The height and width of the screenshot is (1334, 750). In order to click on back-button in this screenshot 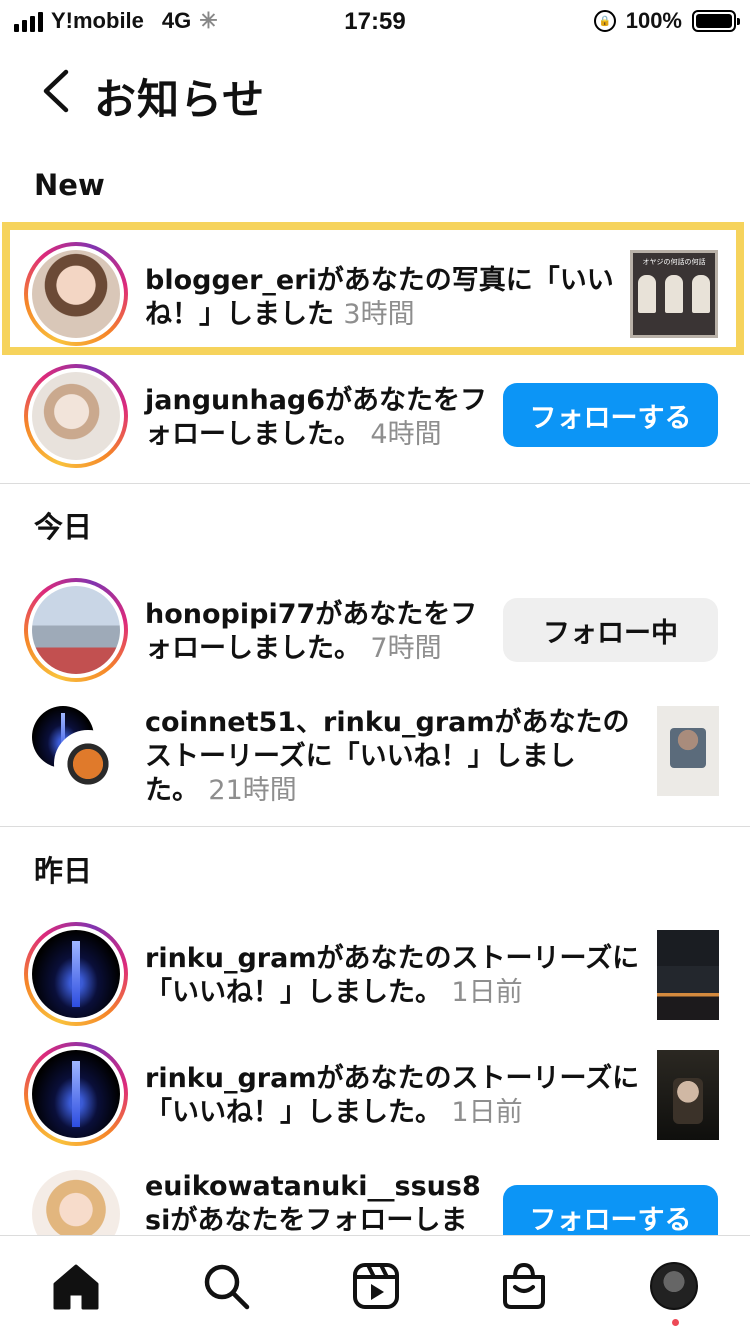, I will do `click(58, 91)`.